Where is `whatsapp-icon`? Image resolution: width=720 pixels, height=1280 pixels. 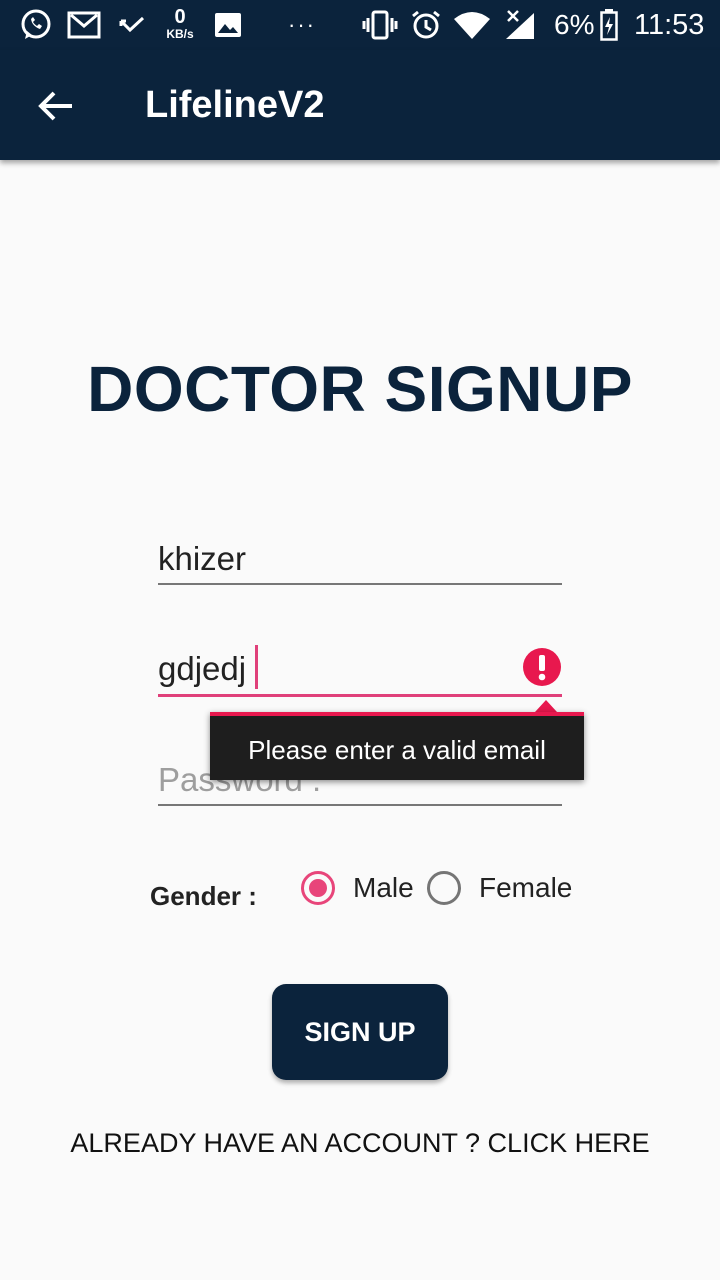
whatsapp-icon is located at coordinates (36, 25).